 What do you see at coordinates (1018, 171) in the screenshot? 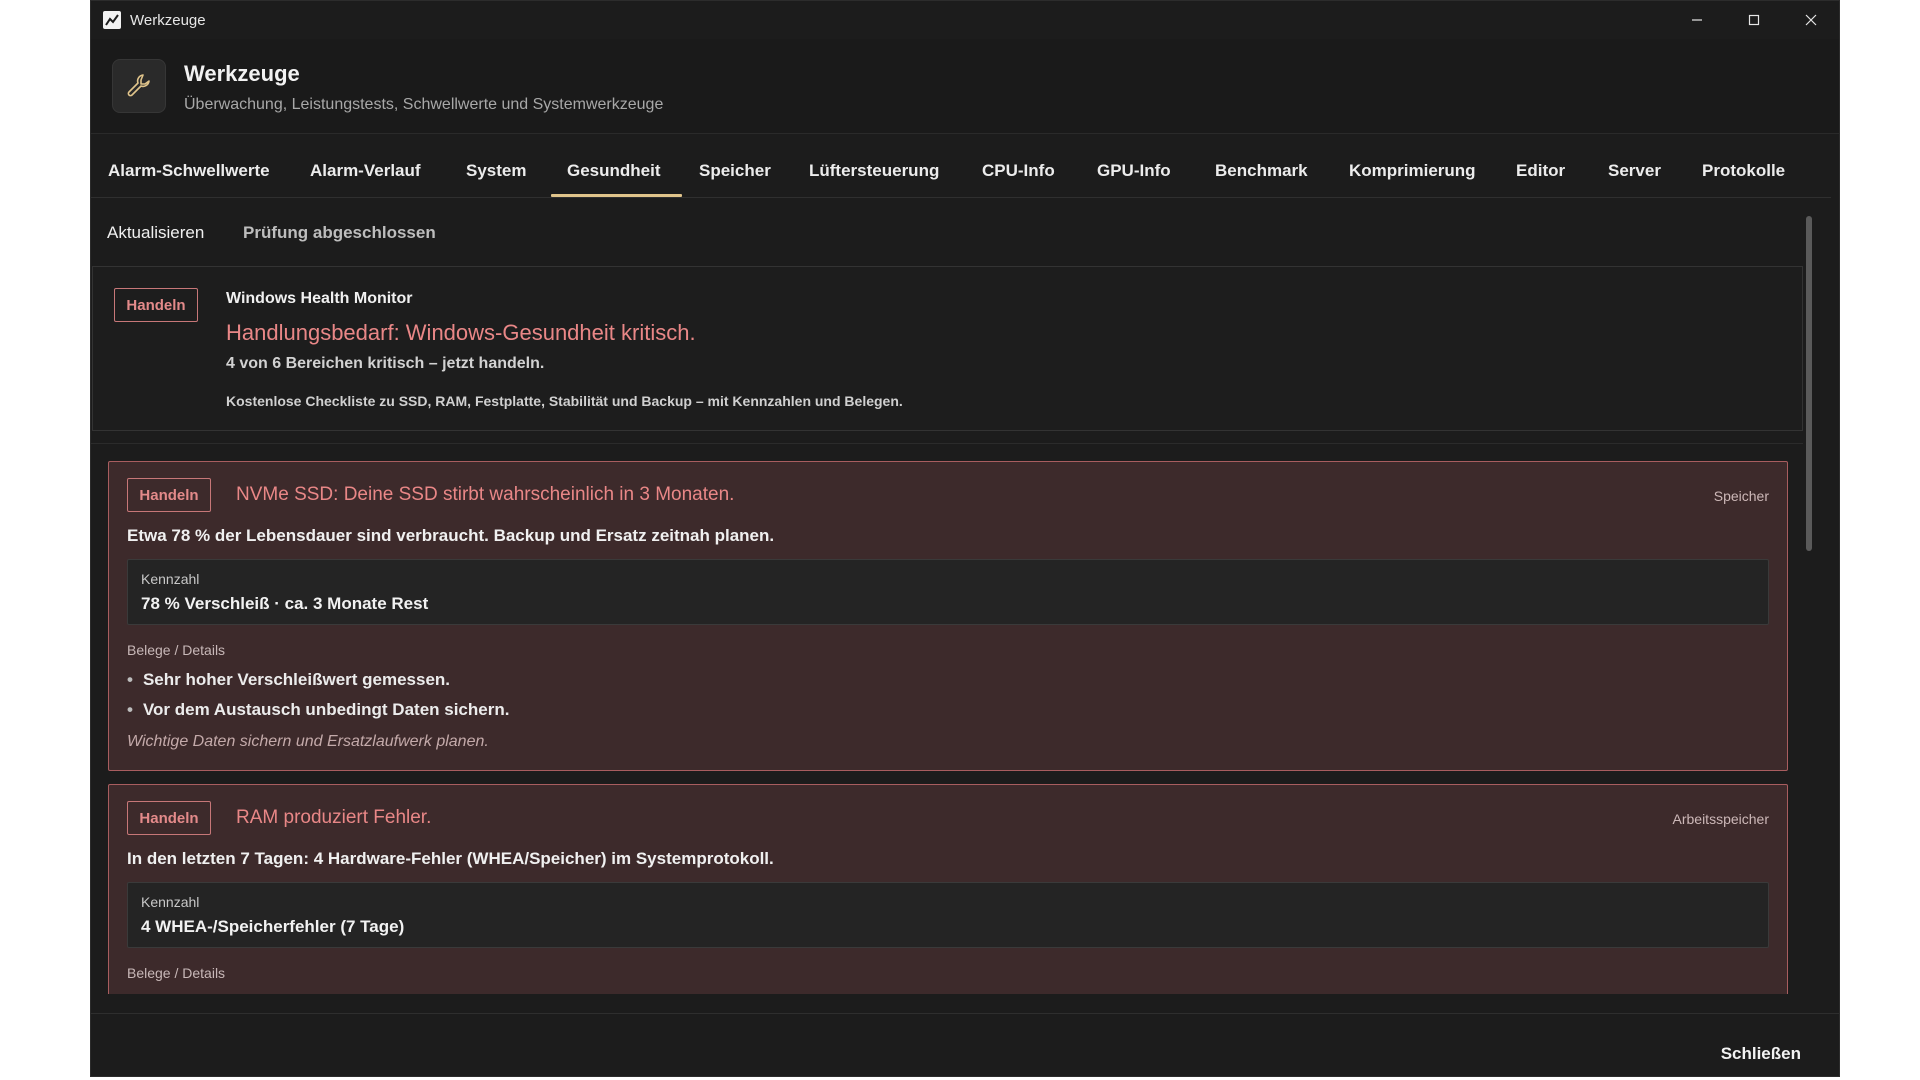
I see `tab-cpu-info: CPU-Info` at bounding box center [1018, 171].